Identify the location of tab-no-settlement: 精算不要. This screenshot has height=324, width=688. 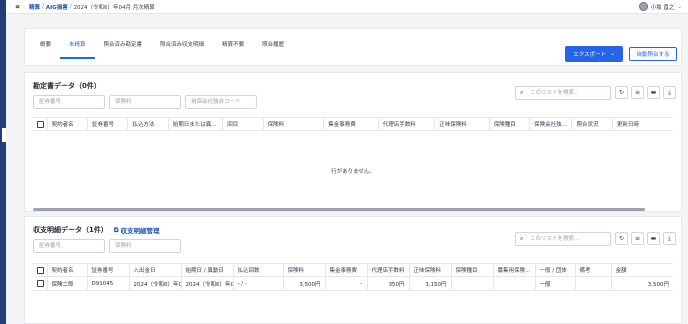
(233, 49).